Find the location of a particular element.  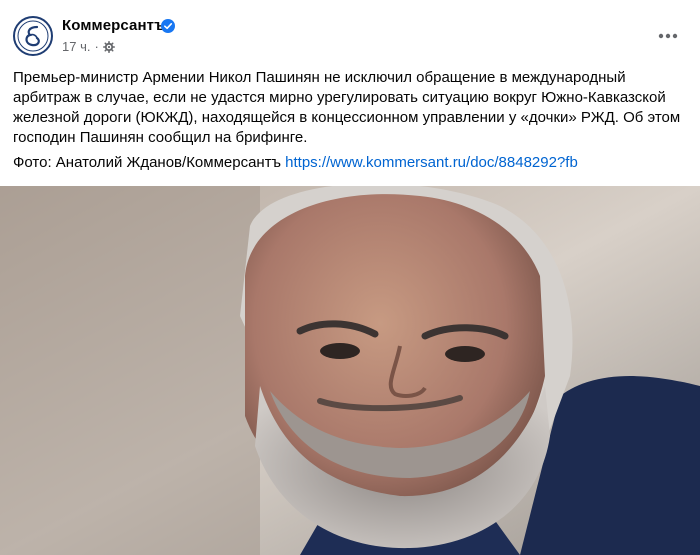

post-timestamp: 17 ч. is located at coordinates (76, 46).